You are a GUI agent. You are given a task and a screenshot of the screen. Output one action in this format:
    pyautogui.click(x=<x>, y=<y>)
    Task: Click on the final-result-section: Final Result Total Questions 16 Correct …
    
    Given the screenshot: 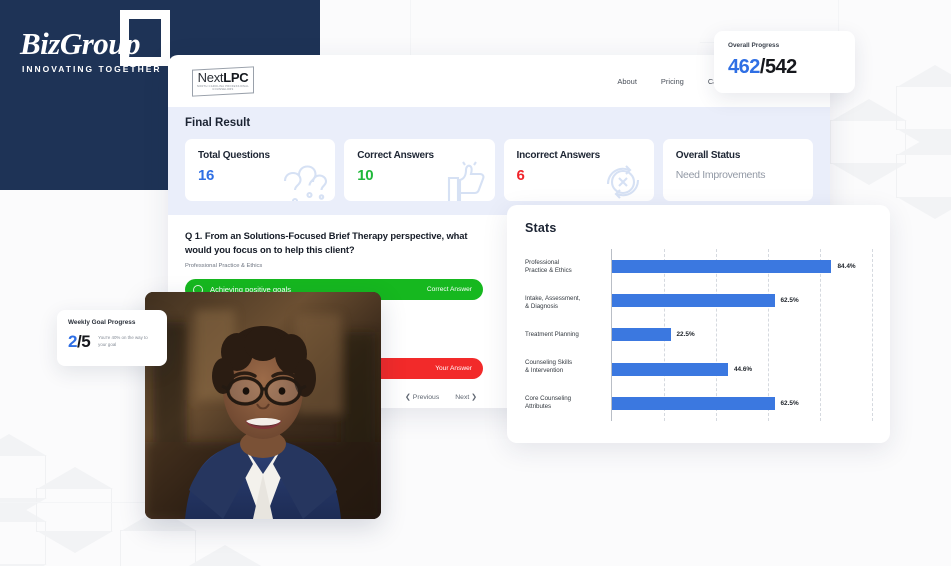 What is the action you would take?
    pyautogui.click(x=499, y=161)
    